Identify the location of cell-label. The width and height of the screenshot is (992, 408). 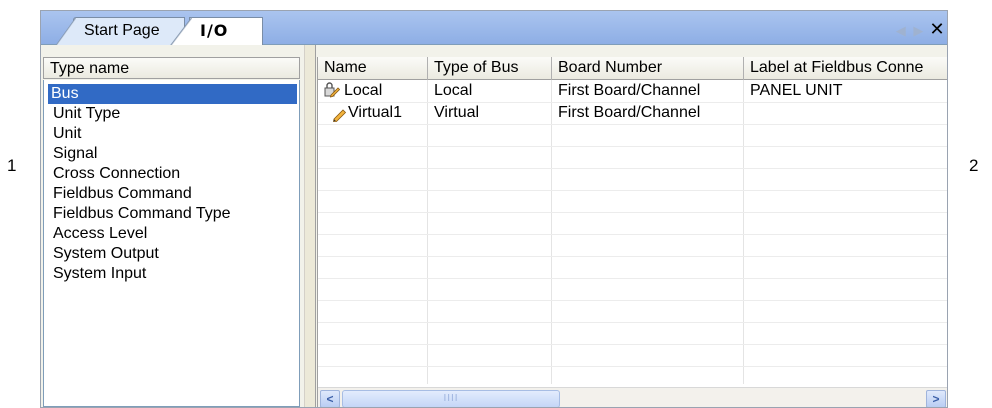
(848, 113).